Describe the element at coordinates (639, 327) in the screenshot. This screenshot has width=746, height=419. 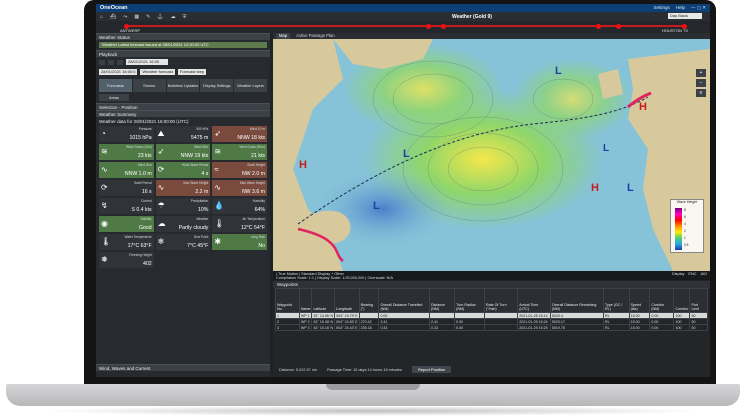
I see `table-cell: 15.00` at that location.